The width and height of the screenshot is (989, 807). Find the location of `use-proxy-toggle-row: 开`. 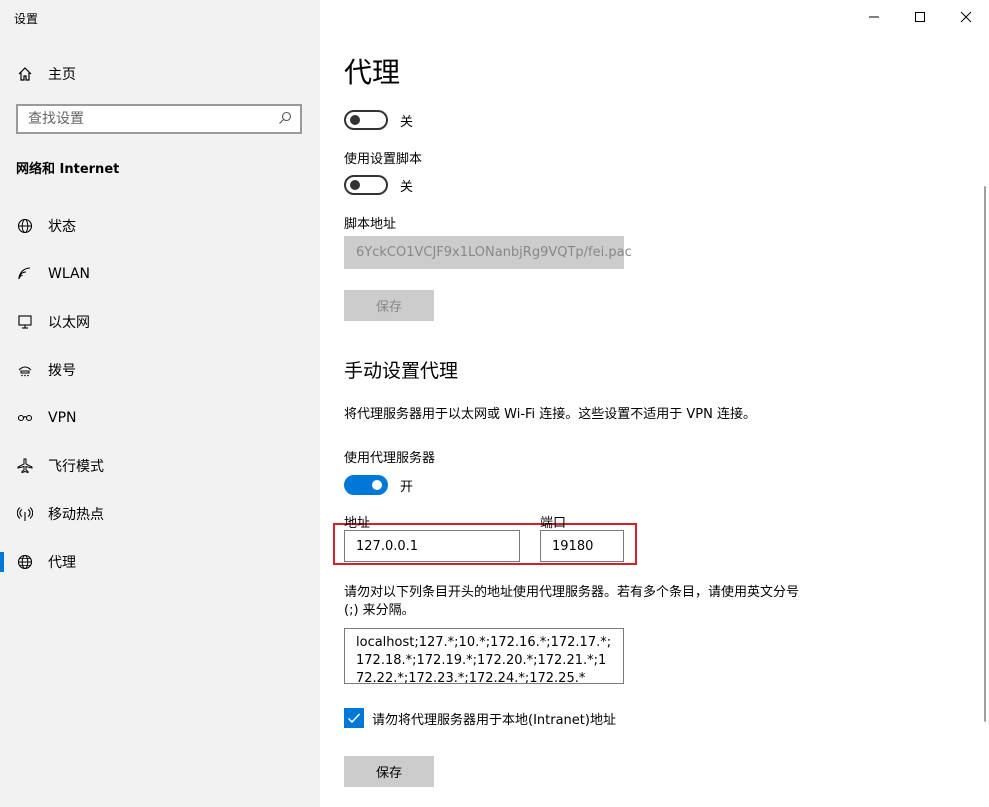

use-proxy-toggle-row: 开 is located at coordinates (378, 485).